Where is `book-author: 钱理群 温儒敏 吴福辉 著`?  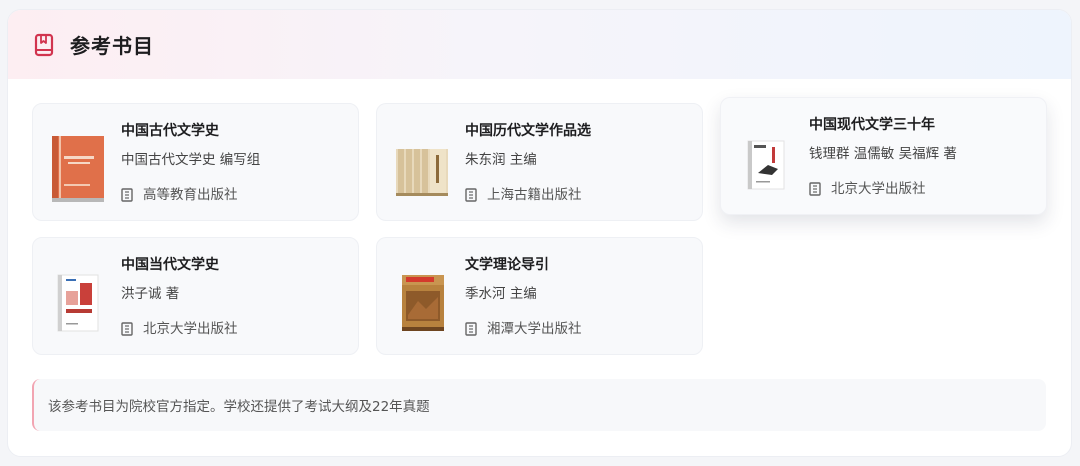 book-author: 钱理群 温儒敏 吴福辉 著 is located at coordinates (883, 154).